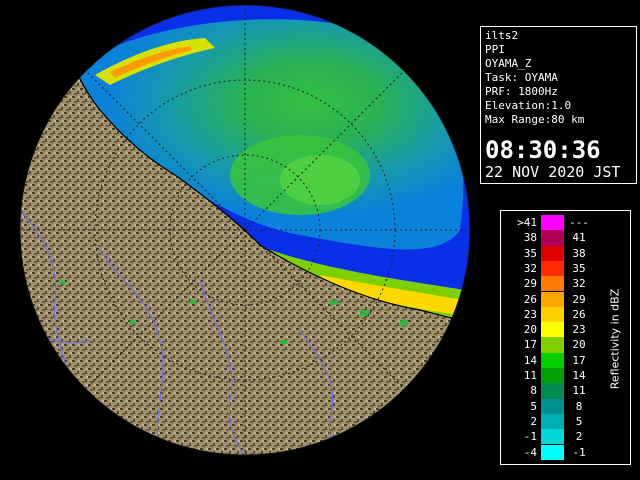  I want to click on legend-row: -4 -1, so click(551, 452).